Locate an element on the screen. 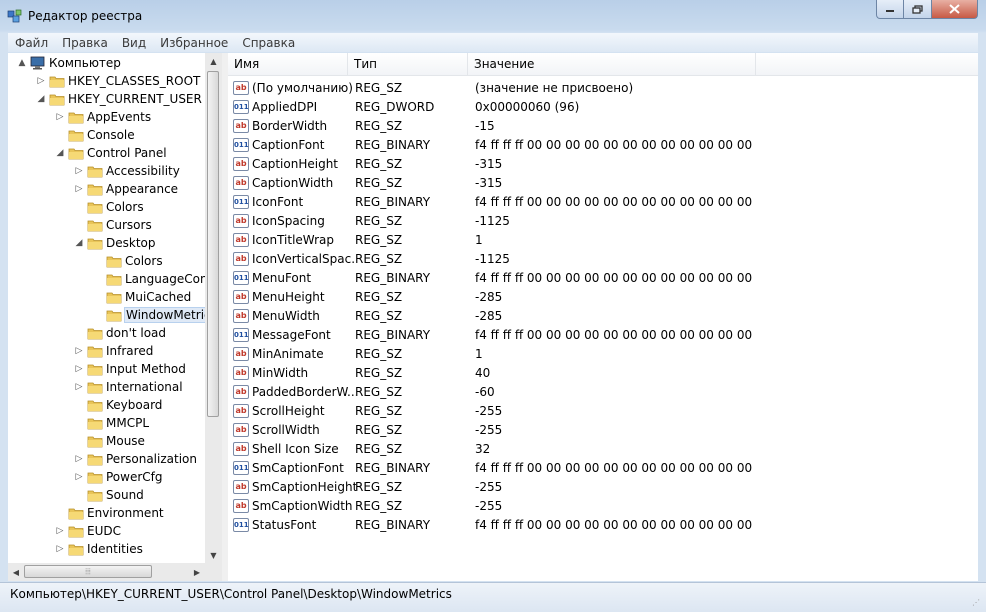  tree-item: ▷ PowerCfg is located at coordinates (118, 477).